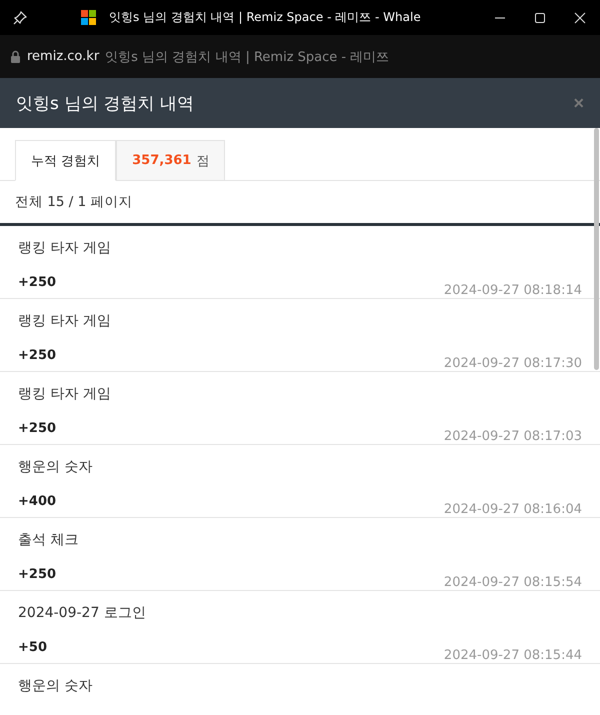 This screenshot has height=715, width=600. What do you see at coordinates (38, 502) in the screenshot?
I see `entry-points: +400` at bounding box center [38, 502].